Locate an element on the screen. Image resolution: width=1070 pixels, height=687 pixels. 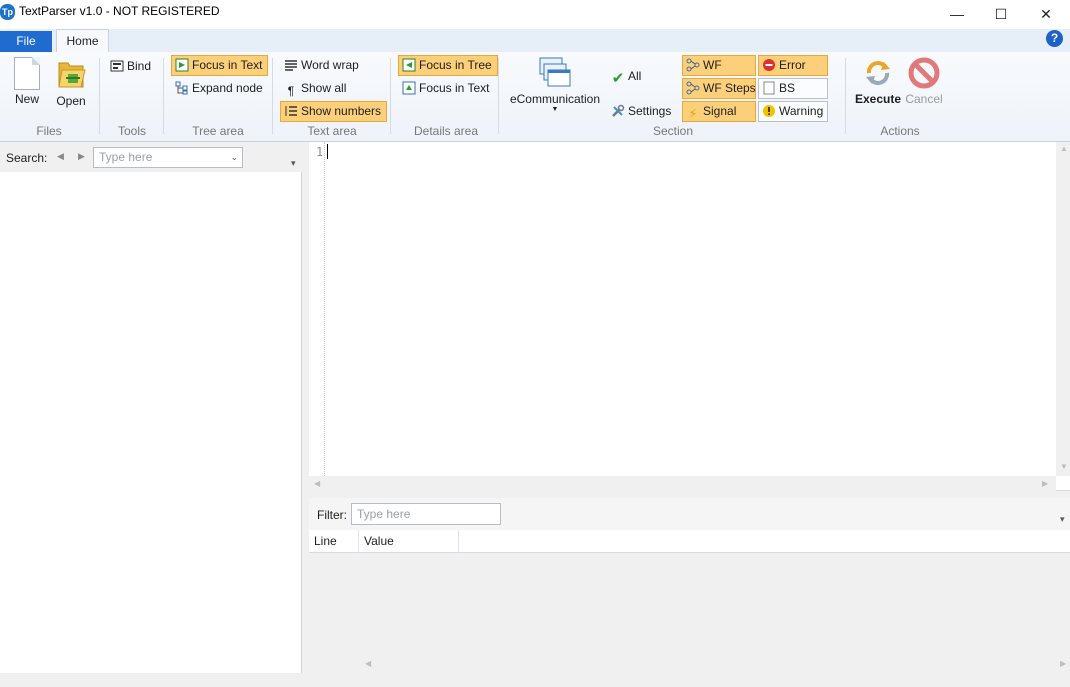
column-header-line: Line is located at coordinates (334, 541).